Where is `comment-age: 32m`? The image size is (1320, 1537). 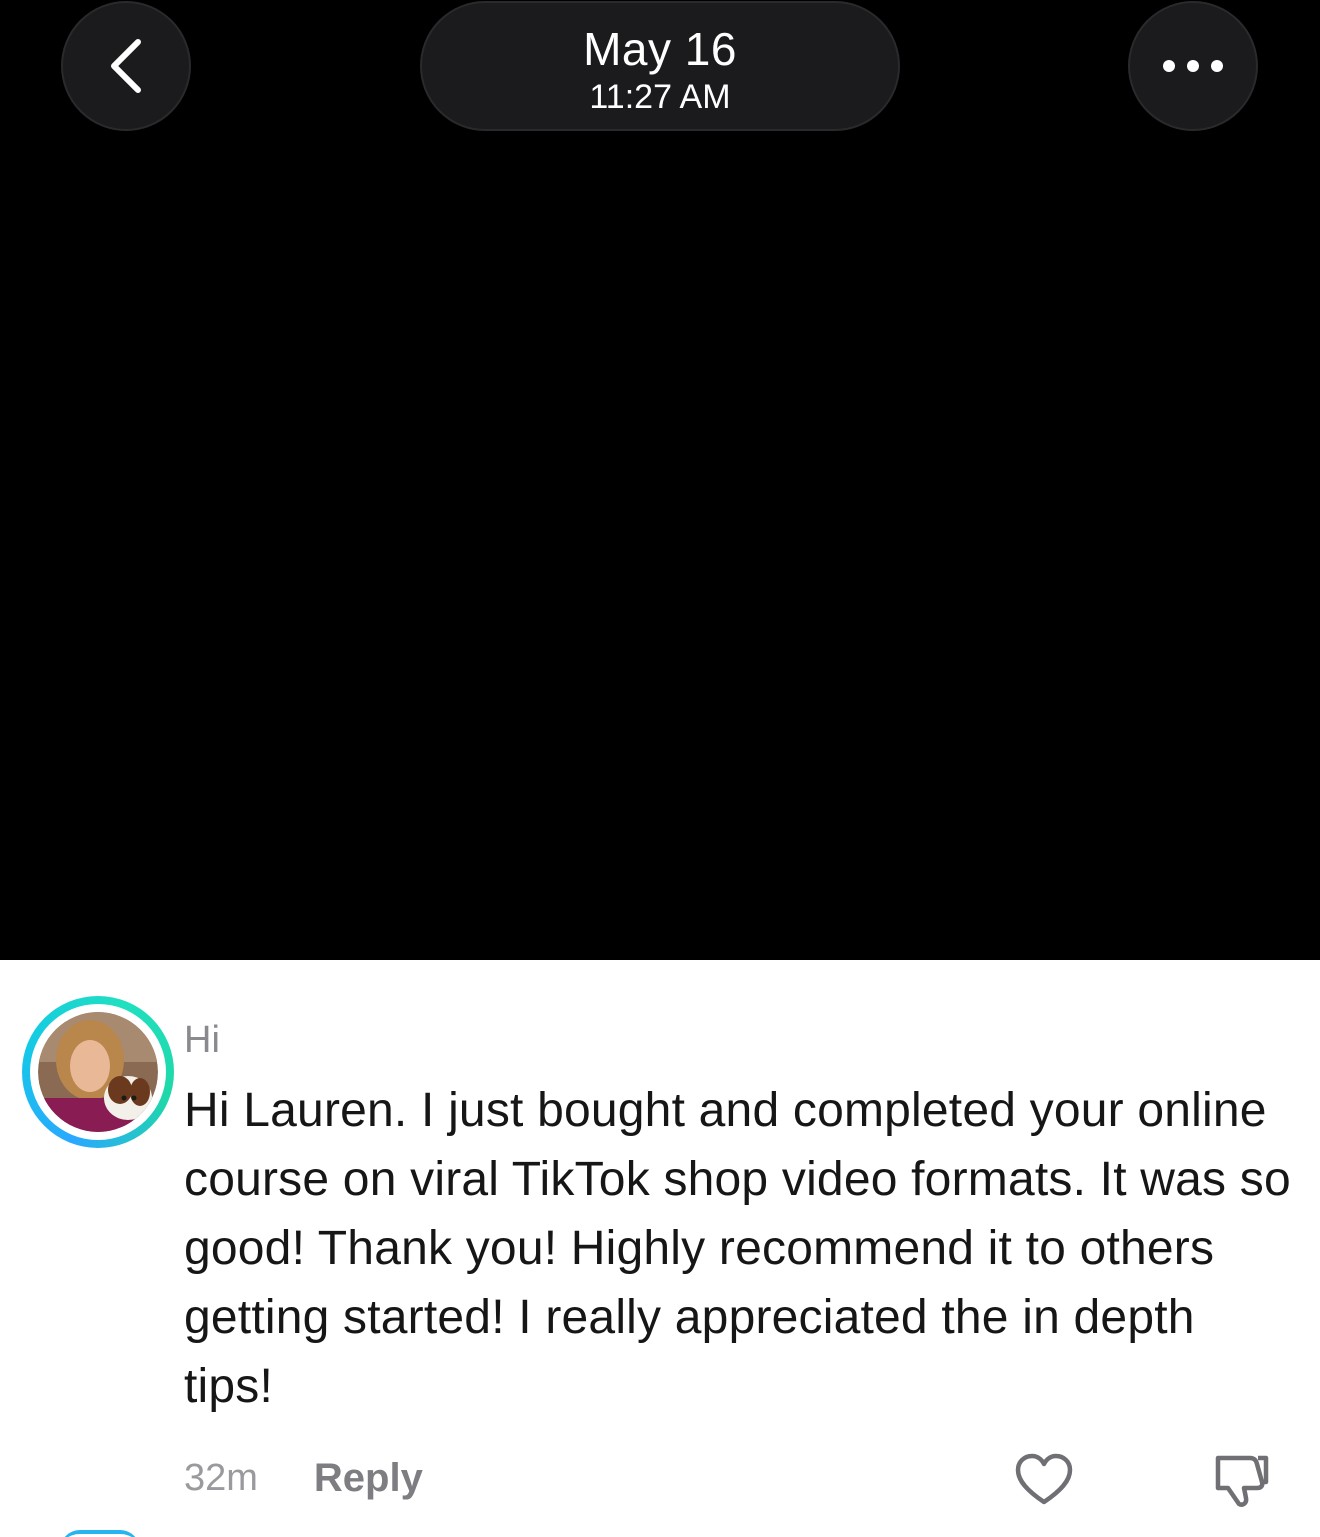
comment-age: 32m is located at coordinates (221, 1477).